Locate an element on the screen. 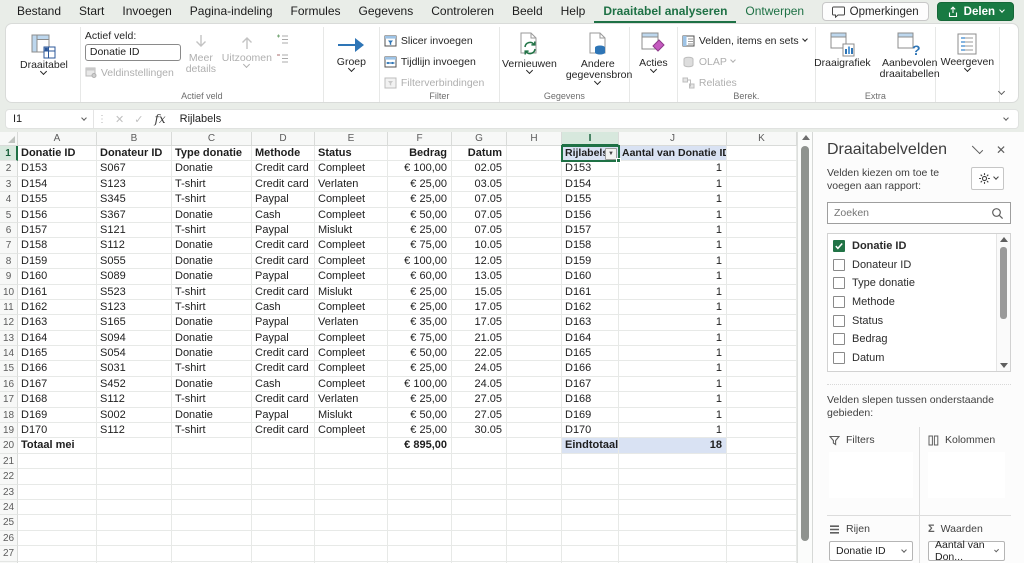  table-data-cell: D159 is located at coordinates (57, 261).